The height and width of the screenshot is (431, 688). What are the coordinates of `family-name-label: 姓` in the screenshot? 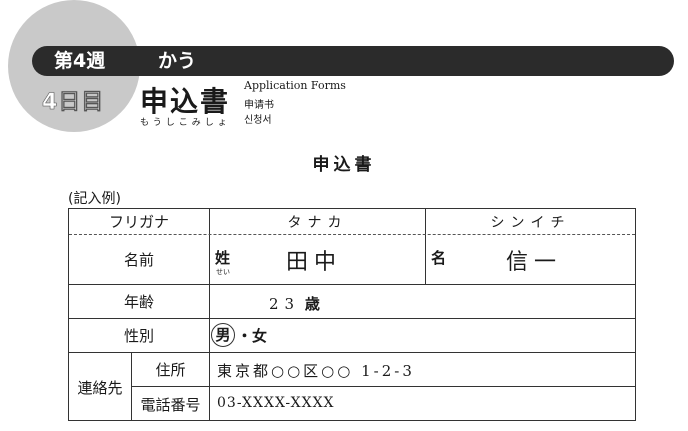 It's located at (223, 258).